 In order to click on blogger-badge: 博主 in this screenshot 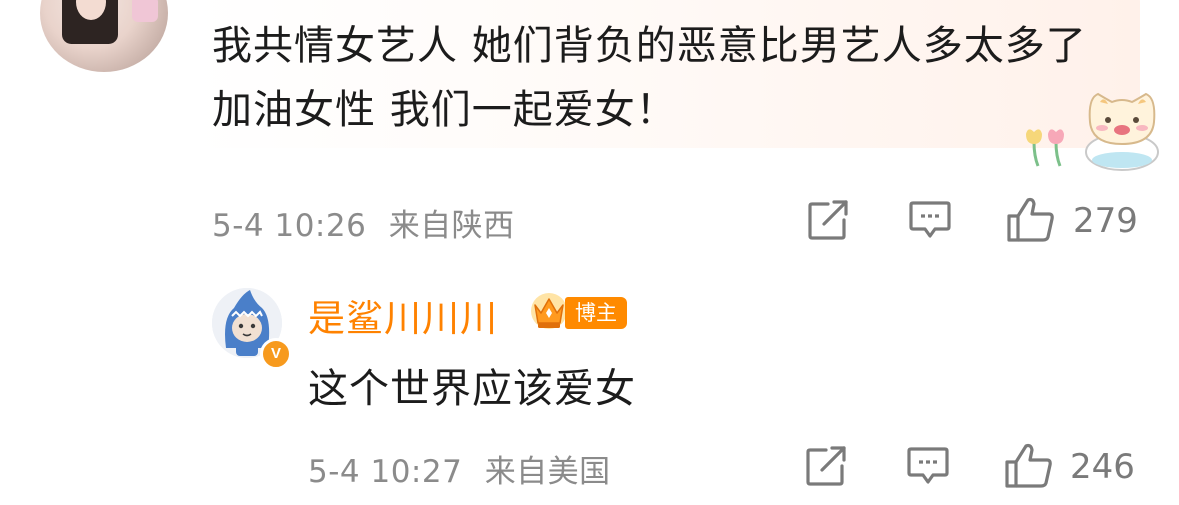, I will do `click(596, 313)`.